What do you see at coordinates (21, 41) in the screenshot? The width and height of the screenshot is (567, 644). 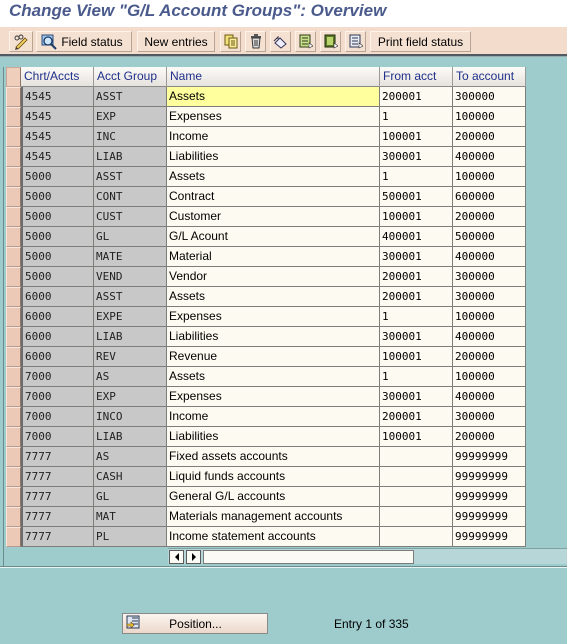 I see `display-change-button` at bounding box center [21, 41].